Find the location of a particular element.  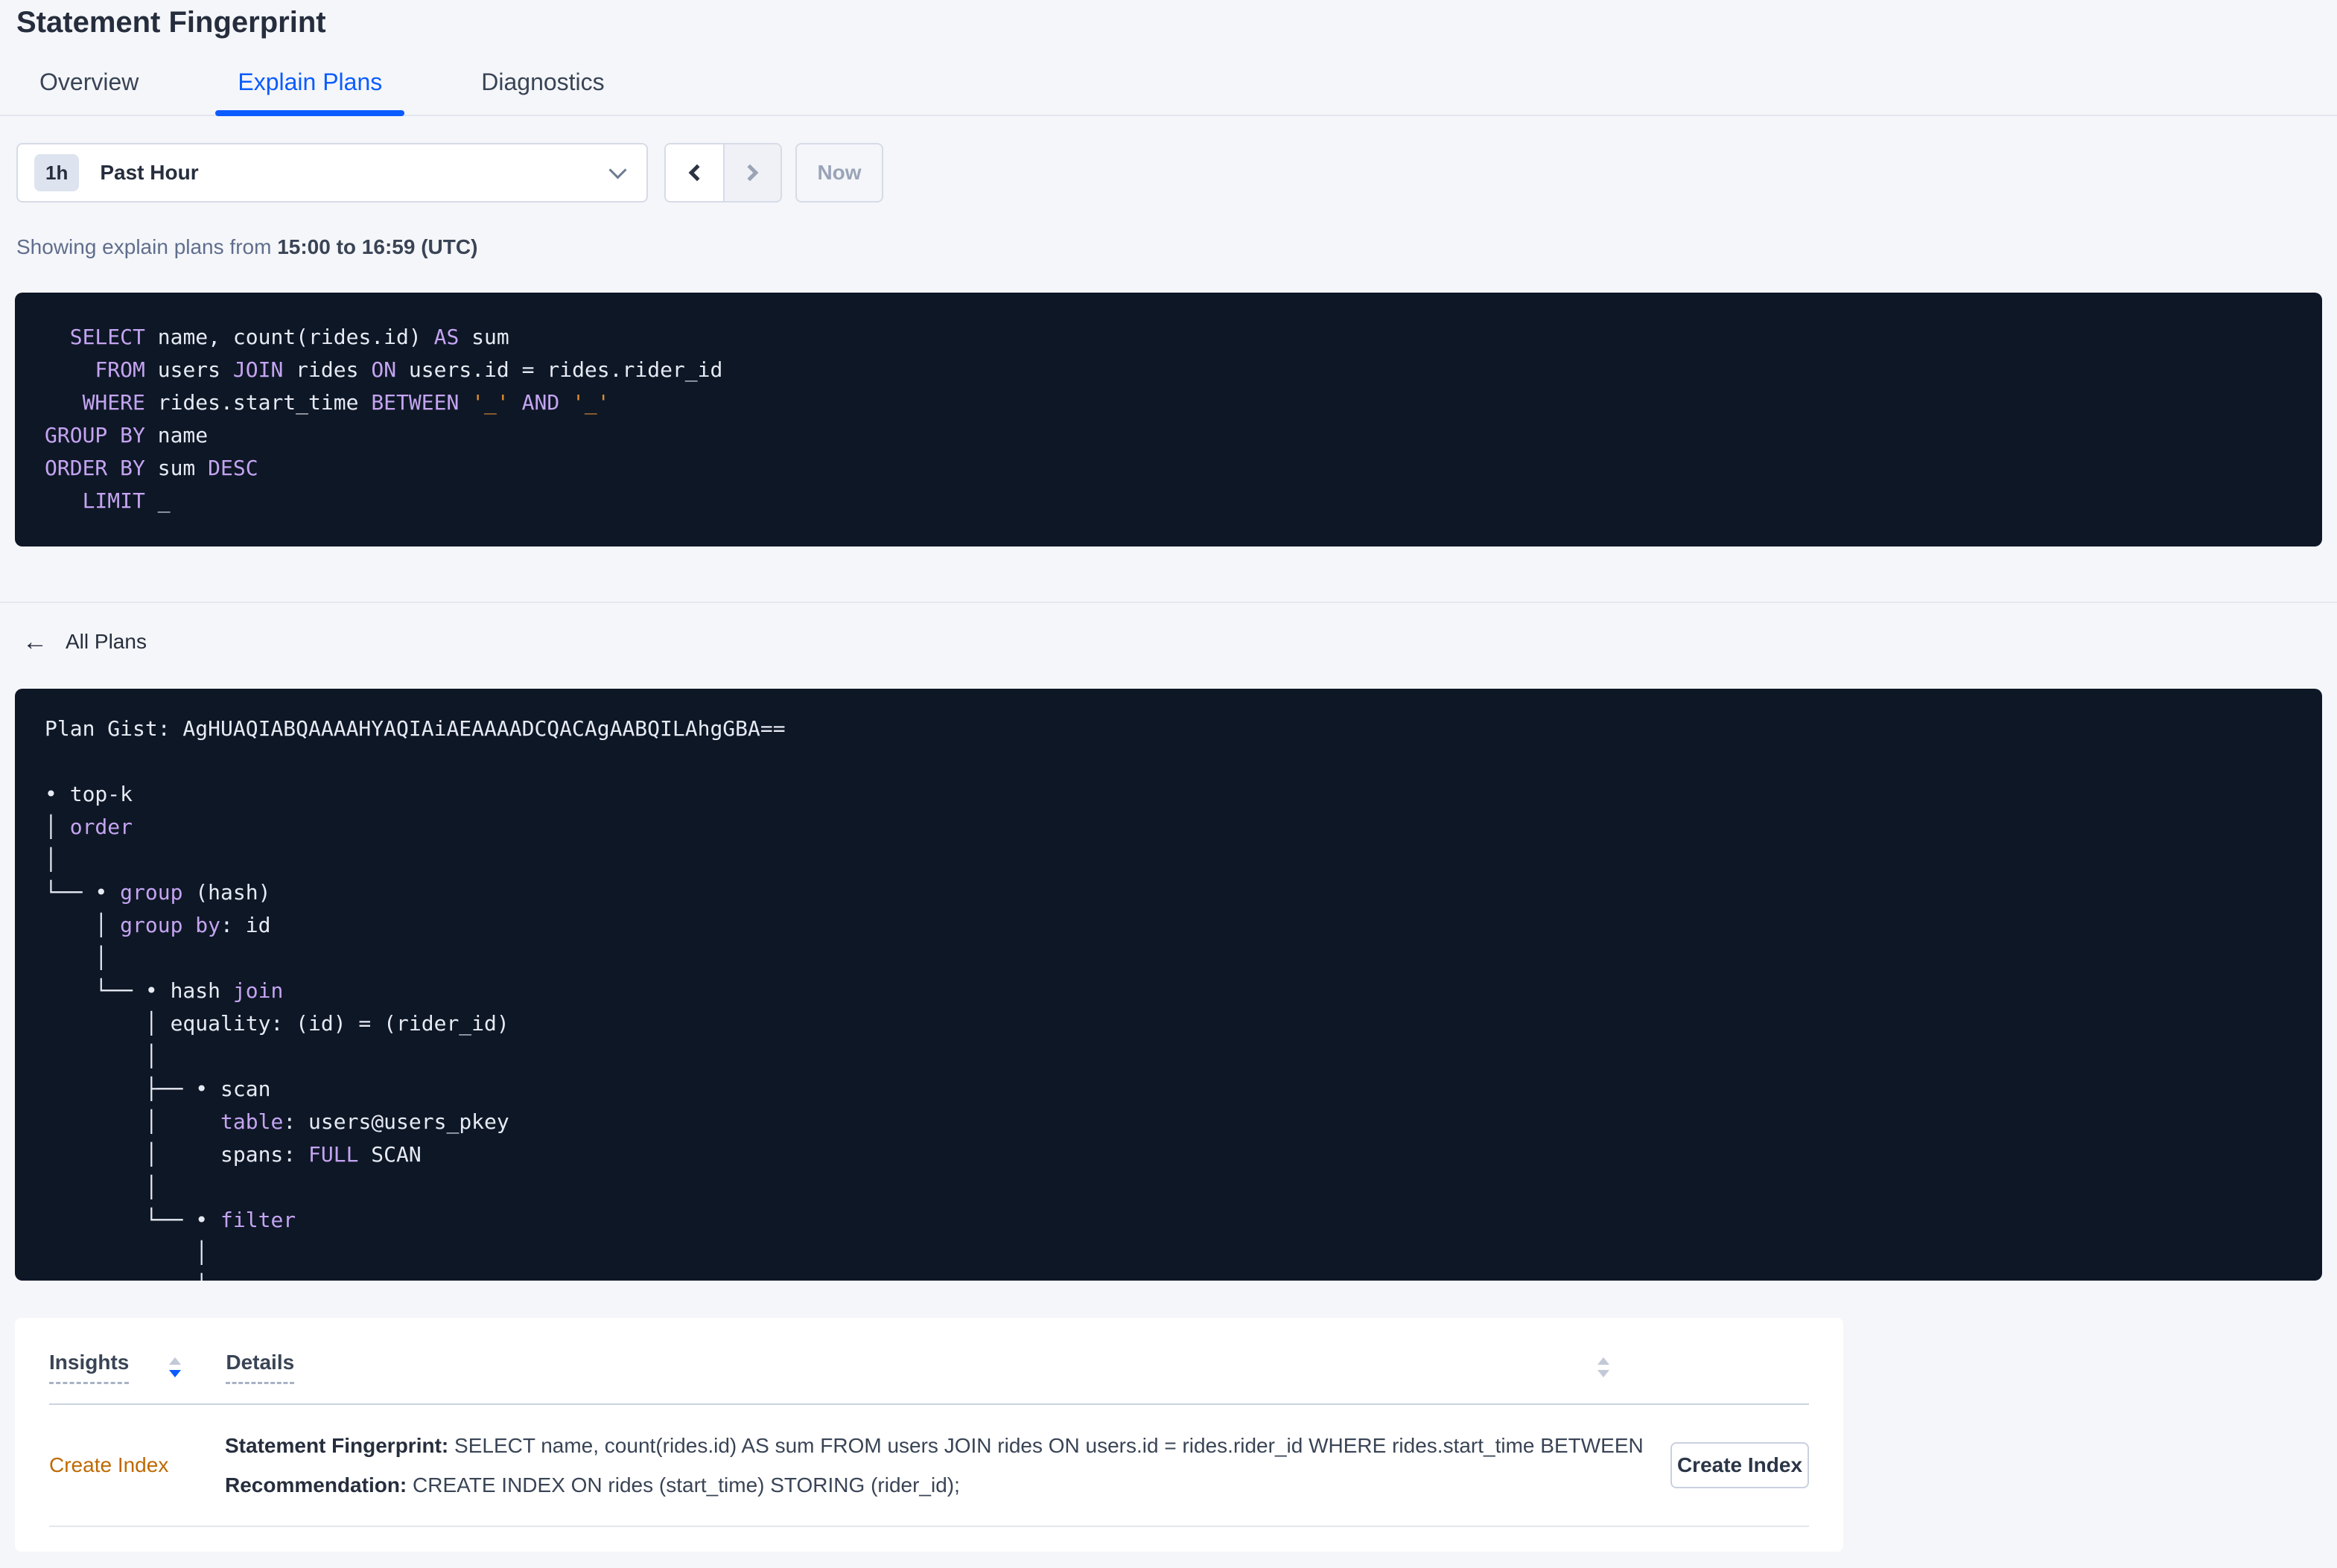

page-title: Statement Fingerprint is located at coordinates (171, 22).